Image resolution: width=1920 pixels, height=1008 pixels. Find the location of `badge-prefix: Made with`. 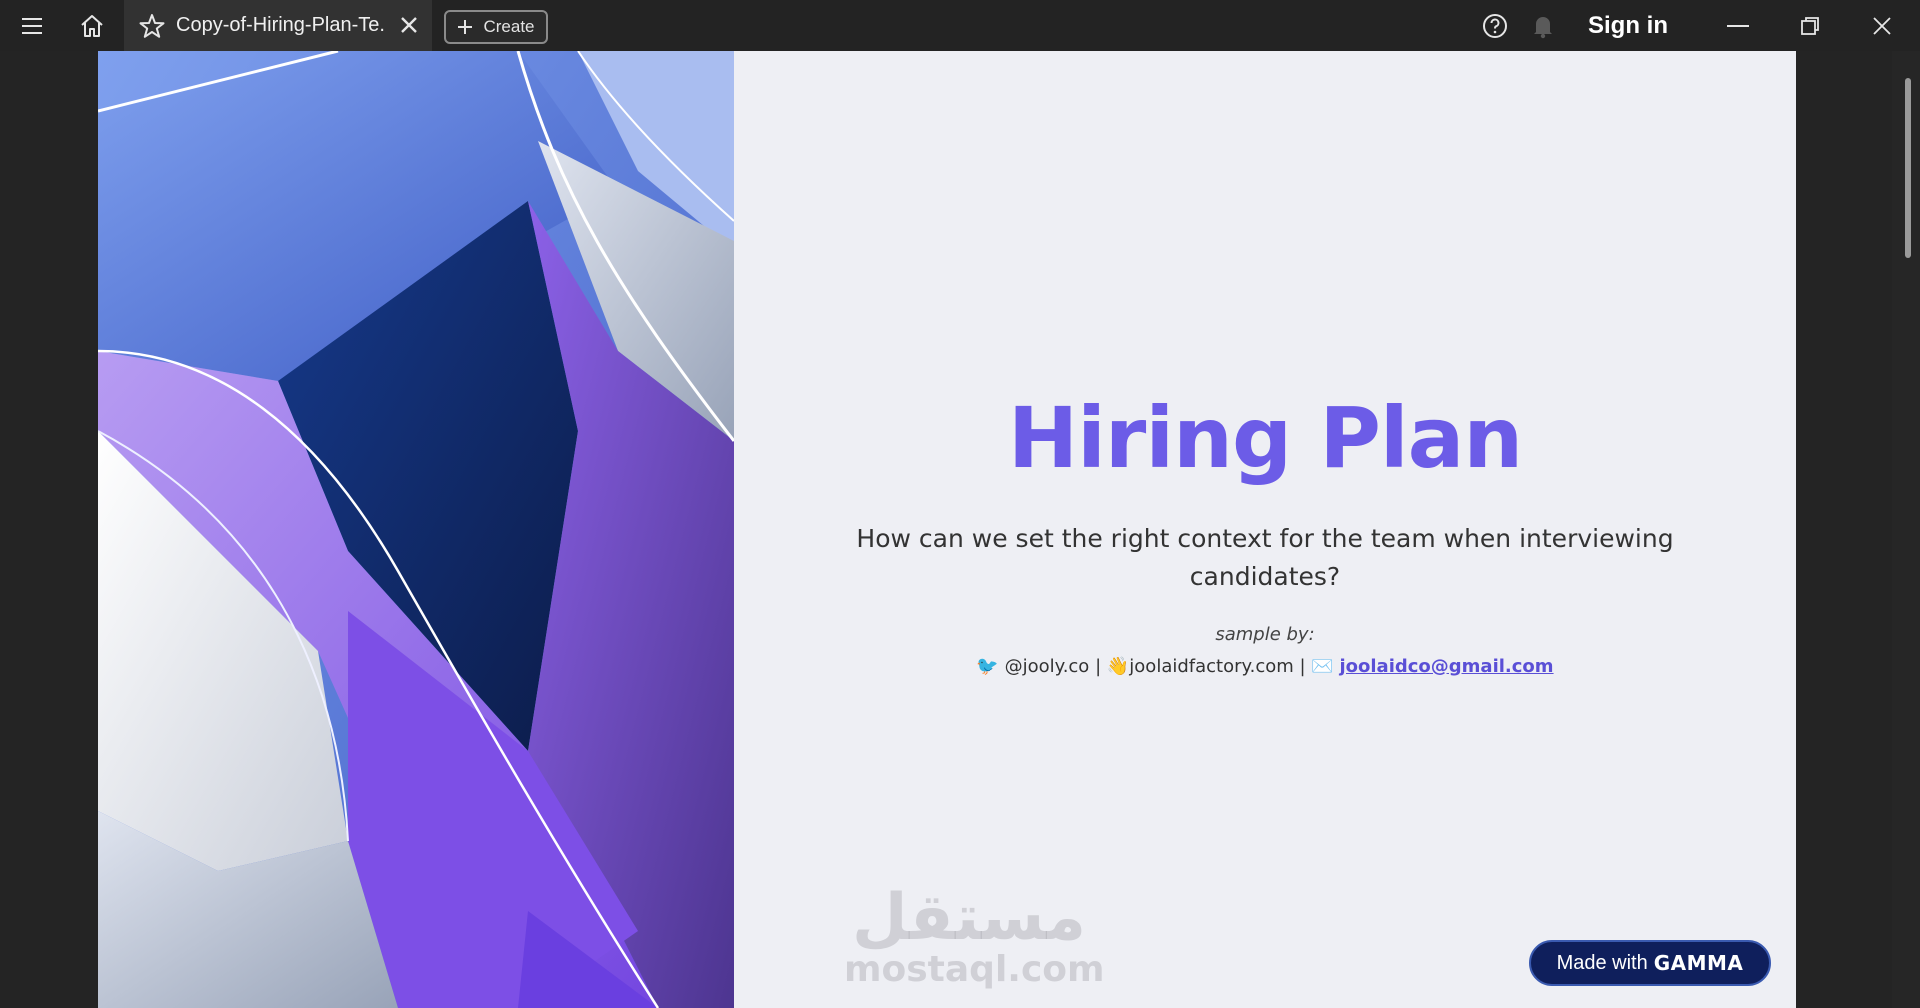

badge-prefix: Made with is located at coordinates (1602, 962).